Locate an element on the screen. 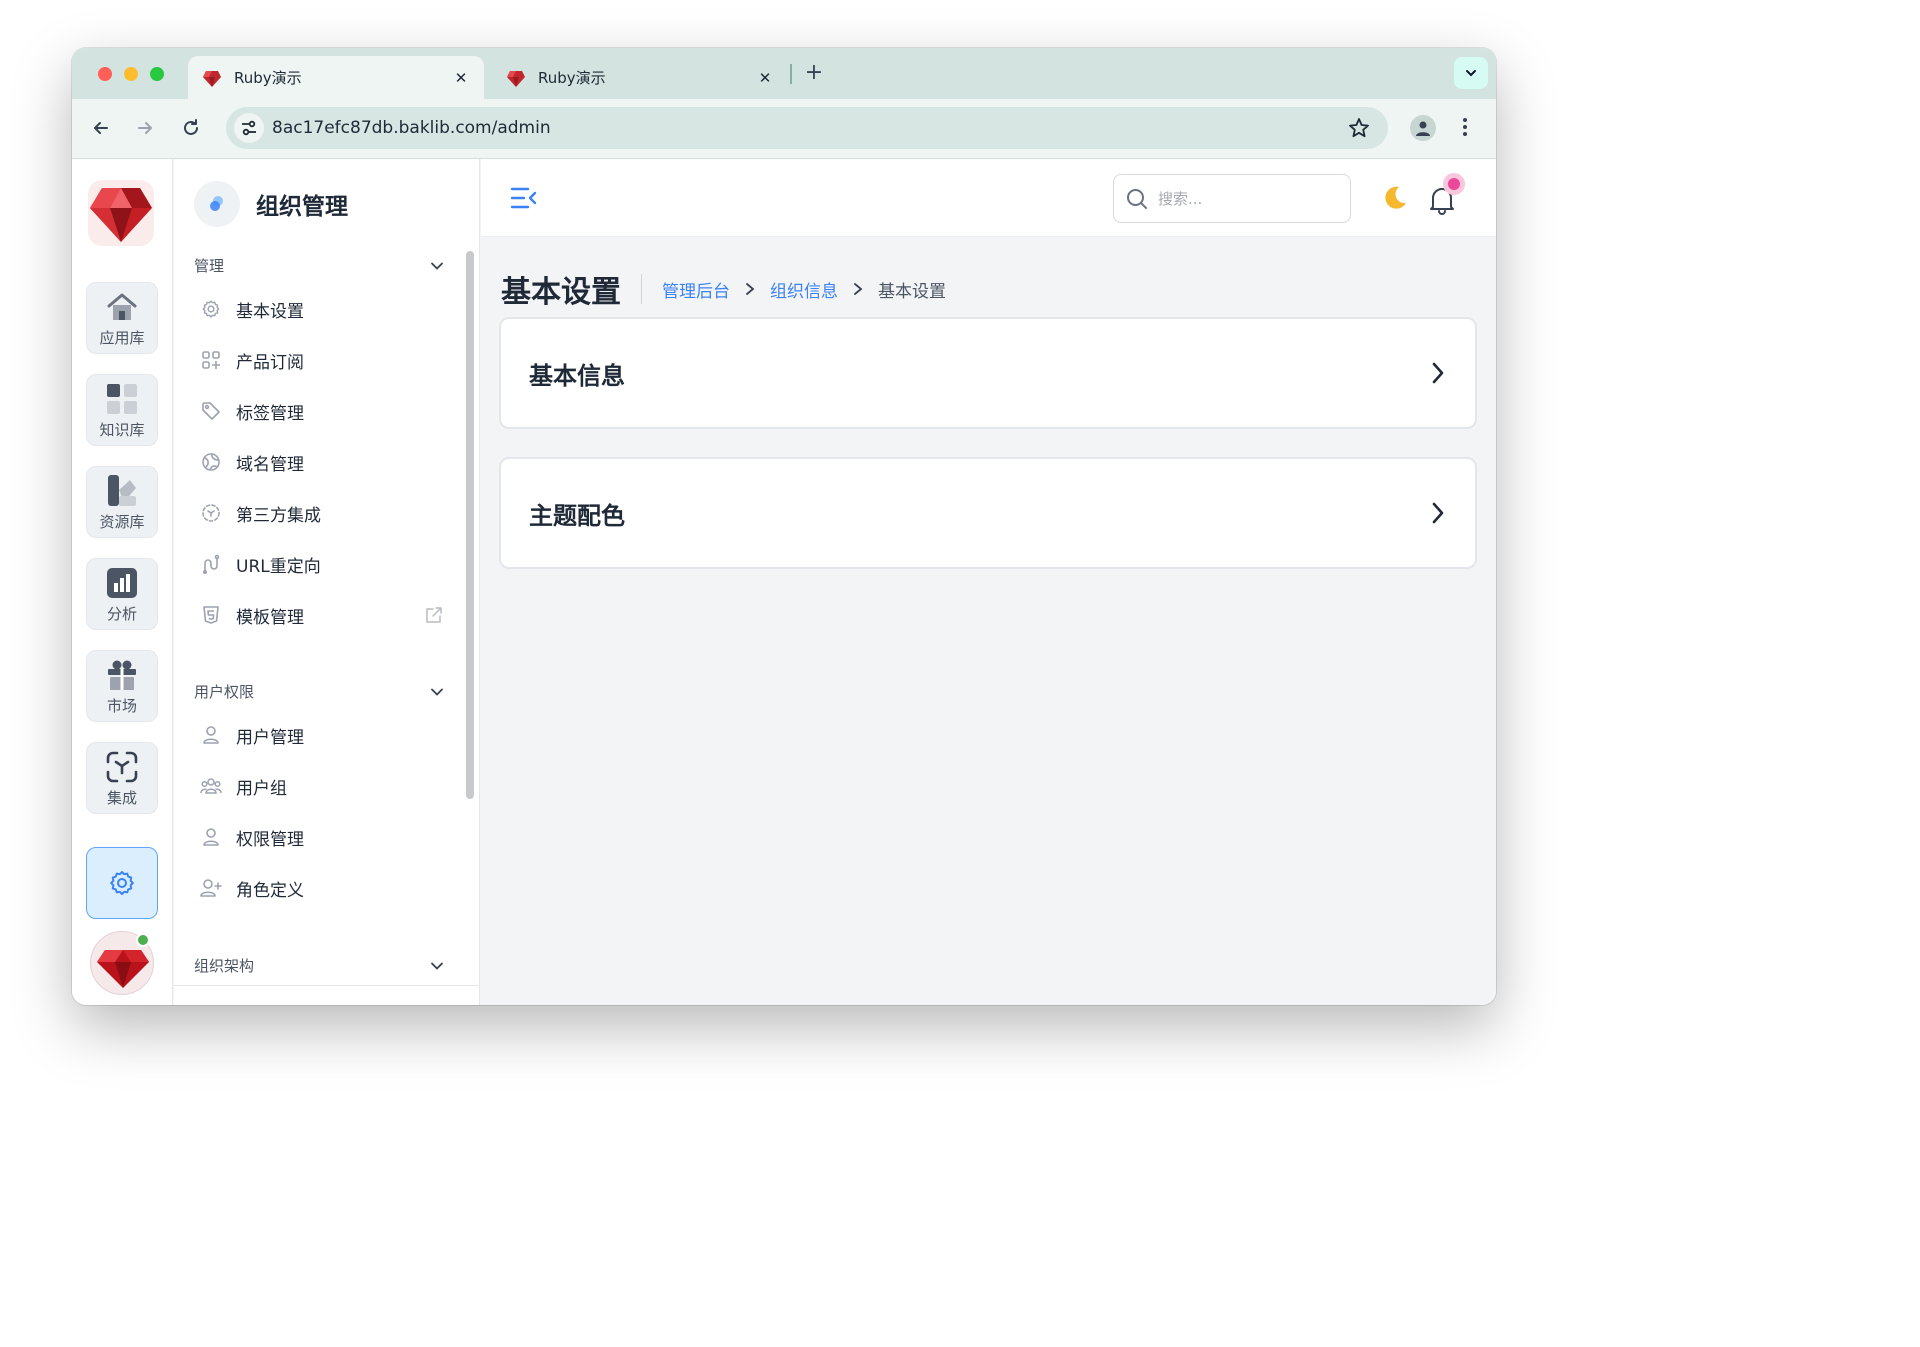 The height and width of the screenshot is (1347, 1920). rail-item-knowledge: 知识库 is located at coordinates (122, 410).